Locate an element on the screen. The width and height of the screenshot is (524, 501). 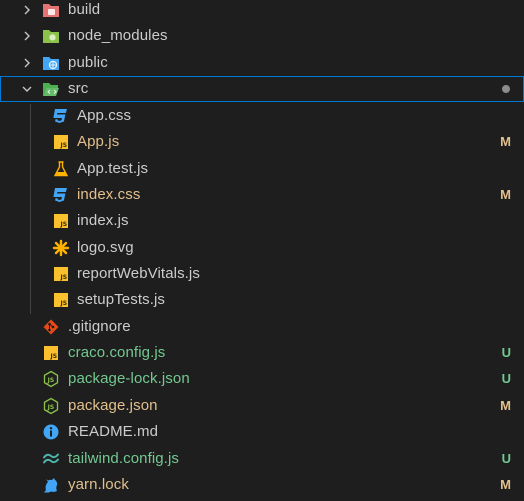
file-label: logo.svg is located at coordinates (105, 247).